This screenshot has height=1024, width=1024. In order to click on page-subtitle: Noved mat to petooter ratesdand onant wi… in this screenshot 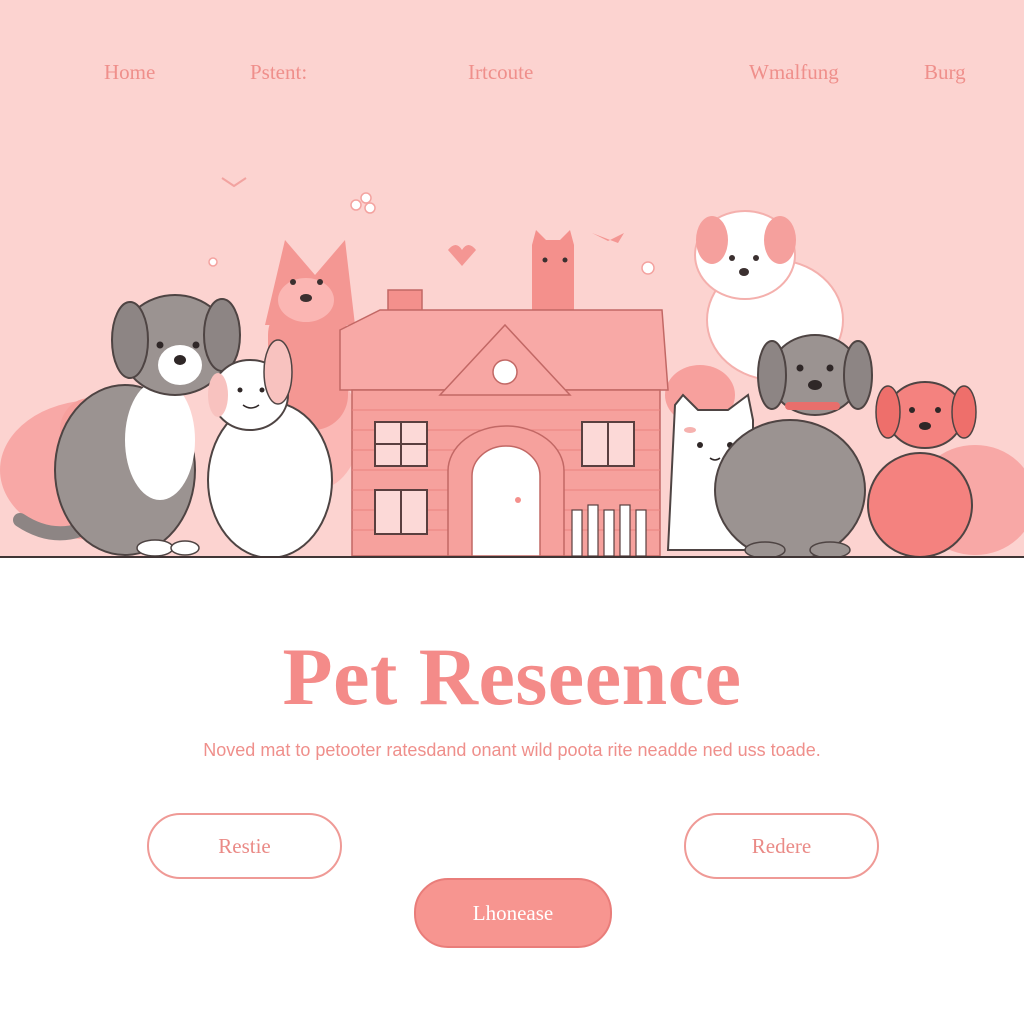, I will do `click(512, 750)`.